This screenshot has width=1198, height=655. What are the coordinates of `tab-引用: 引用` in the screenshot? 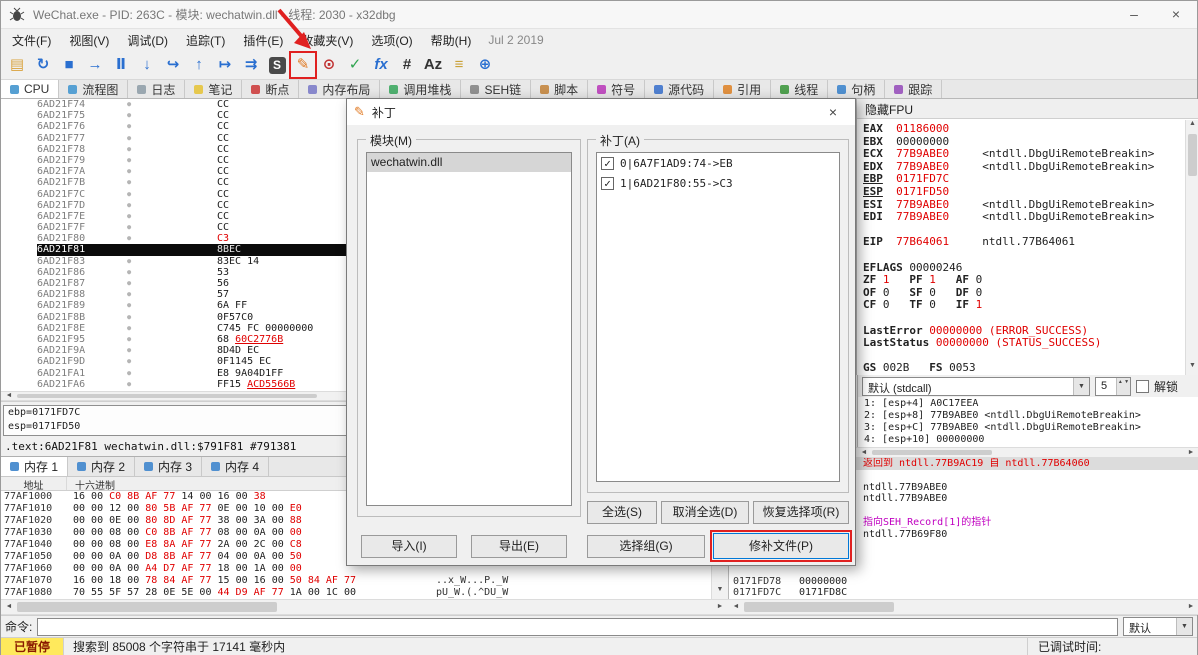 It's located at (743, 89).